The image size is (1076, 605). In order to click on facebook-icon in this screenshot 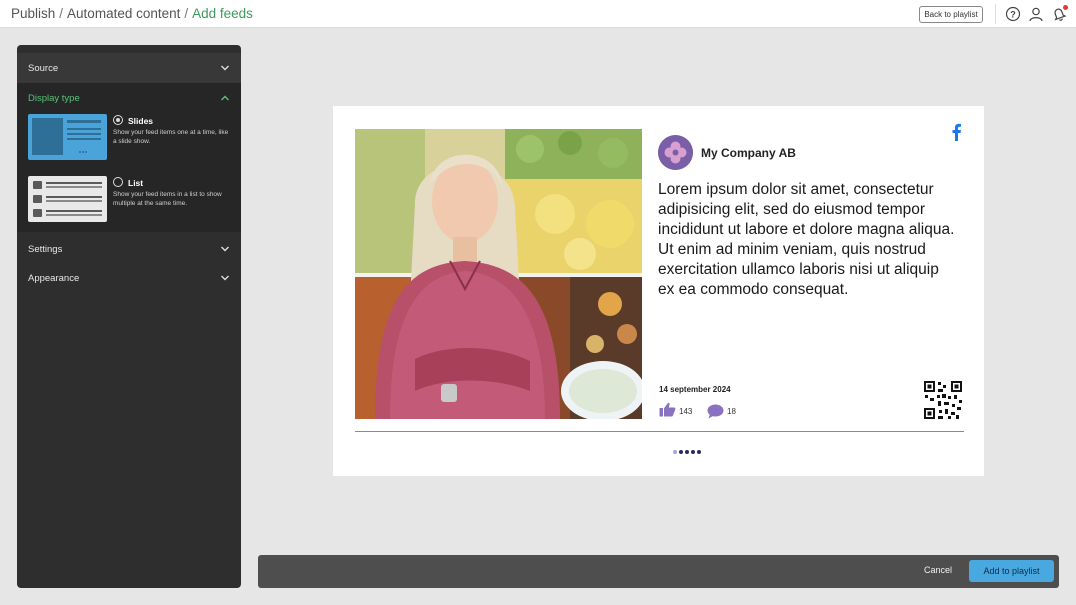, I will do `click(956, 132)`.